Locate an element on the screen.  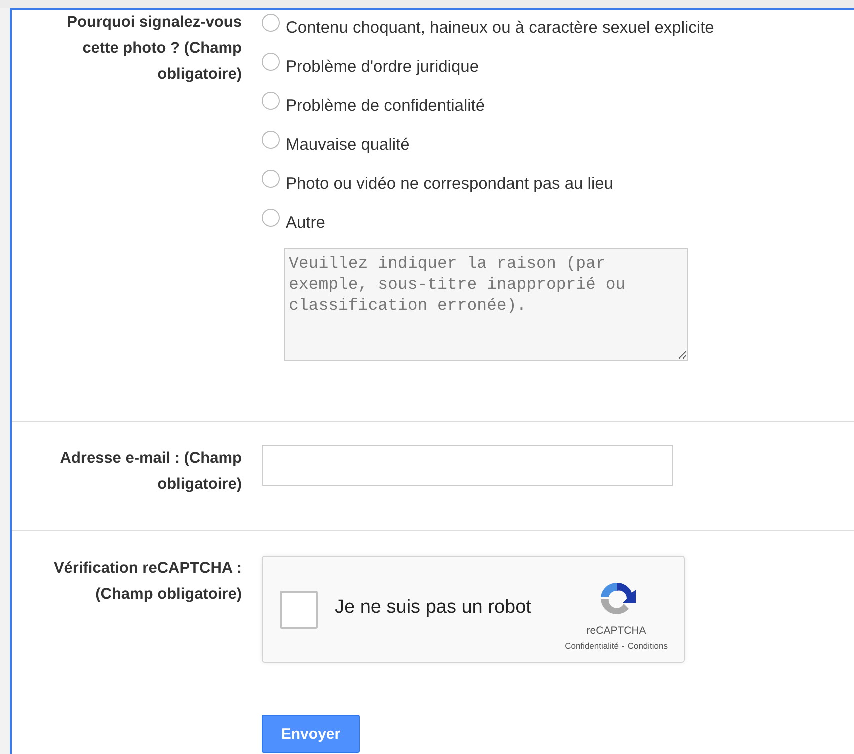
field-label: Pourquoi signalez-vous cette photo ? (Champ obligatoire) is located at coordinates (154, 49).